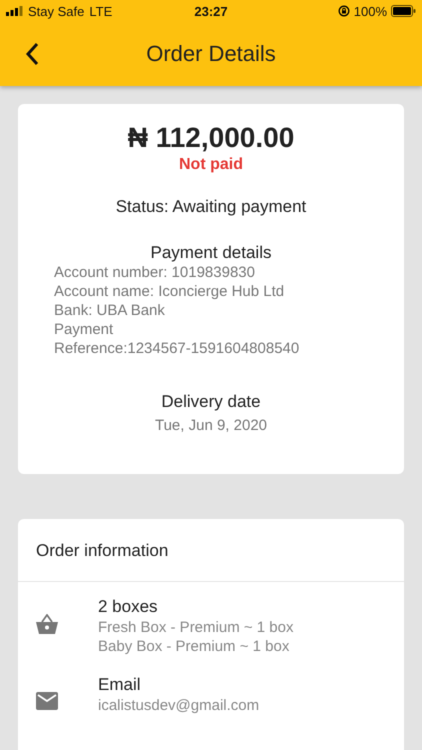 The image size is (422, 750). What do you see at coordinates (370, 11) in the screenshot?
I see `battery-percent: 100%` at bounding box center [370, 11].